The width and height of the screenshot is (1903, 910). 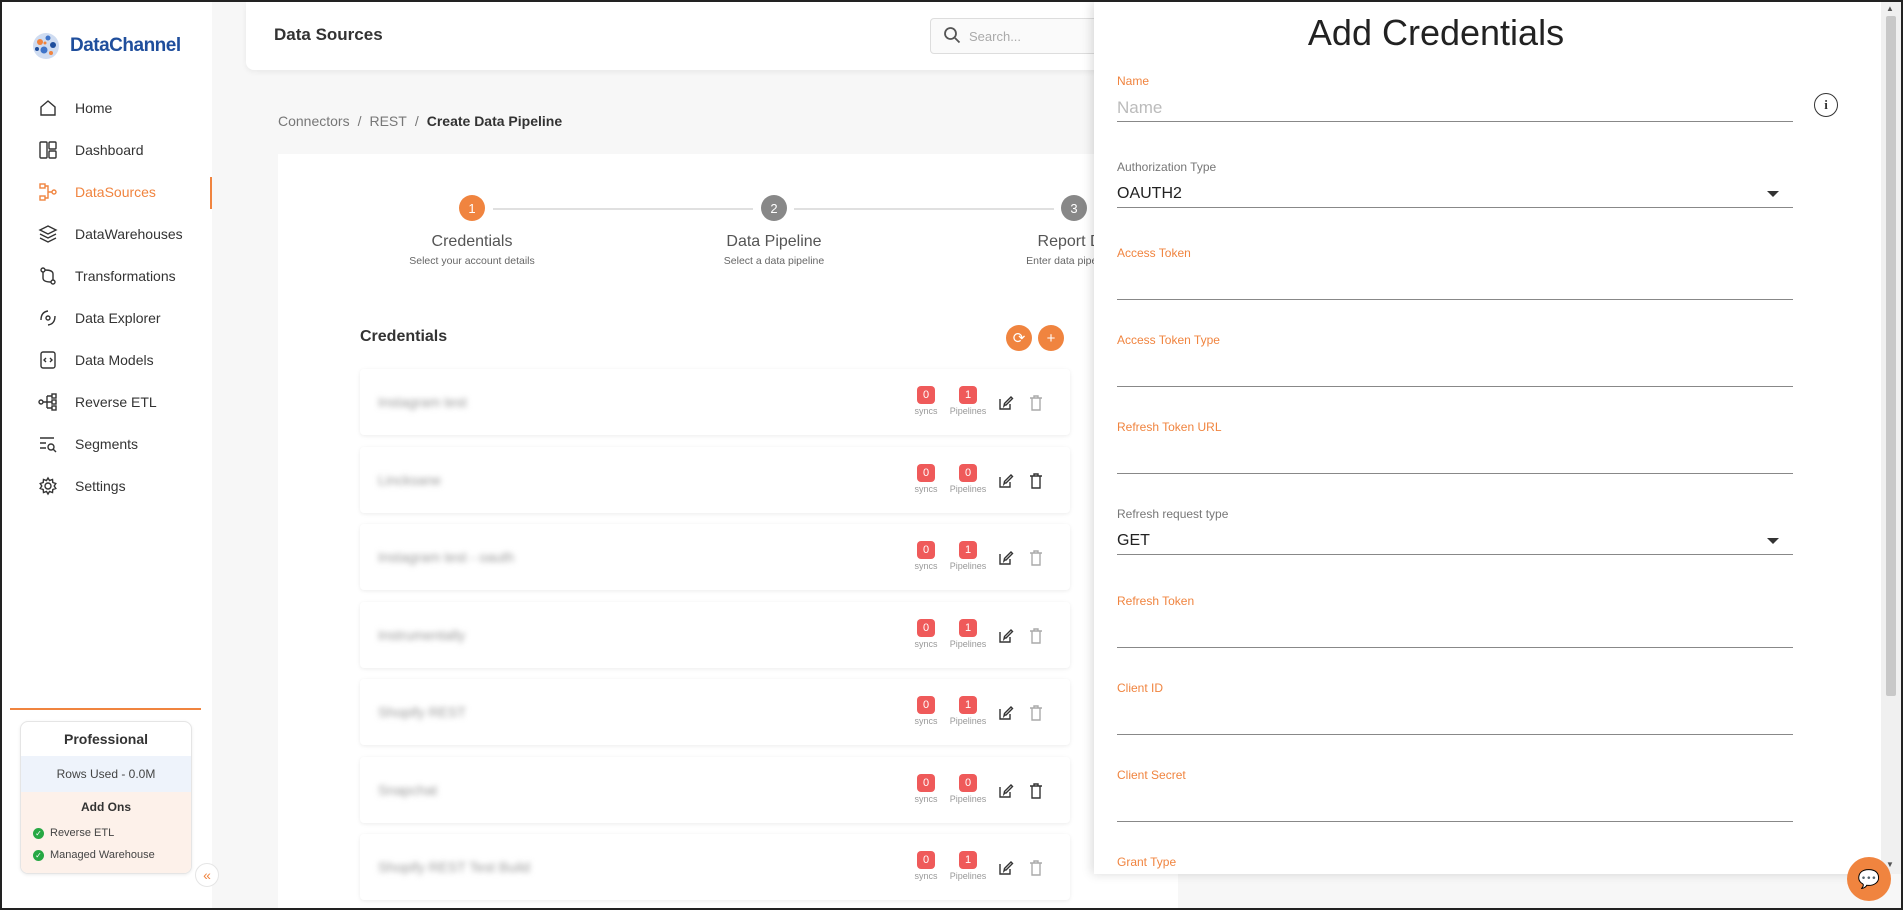 I want to click on step-subtitle: Select your account details, so click(x=472, y=261).